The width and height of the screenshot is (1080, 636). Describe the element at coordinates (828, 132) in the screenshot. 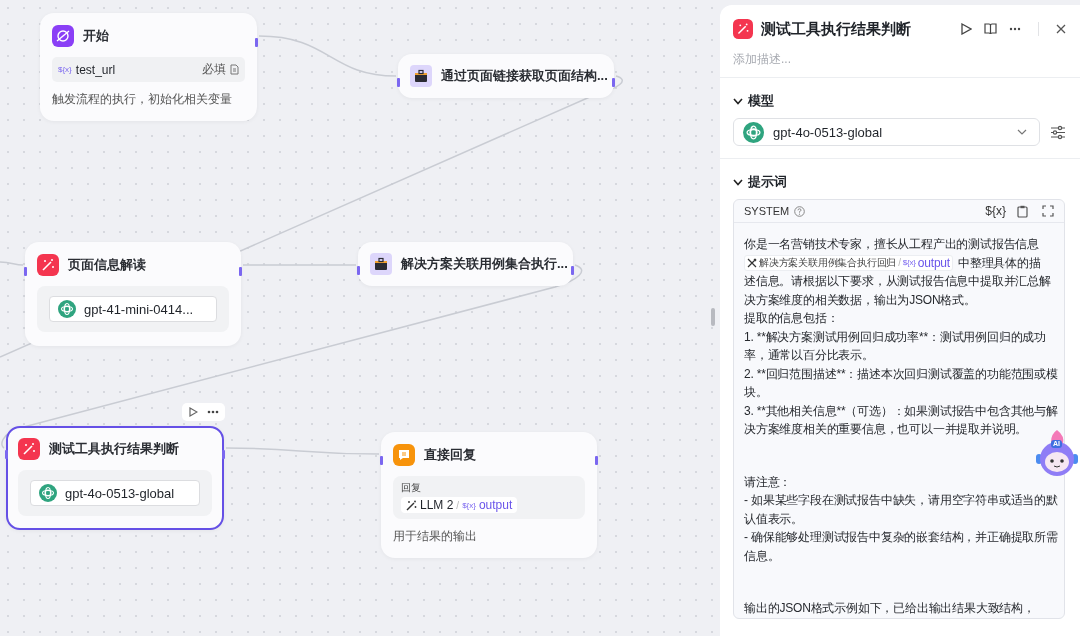

I see `selected-model: gpt-4o-0513-global` at that location.